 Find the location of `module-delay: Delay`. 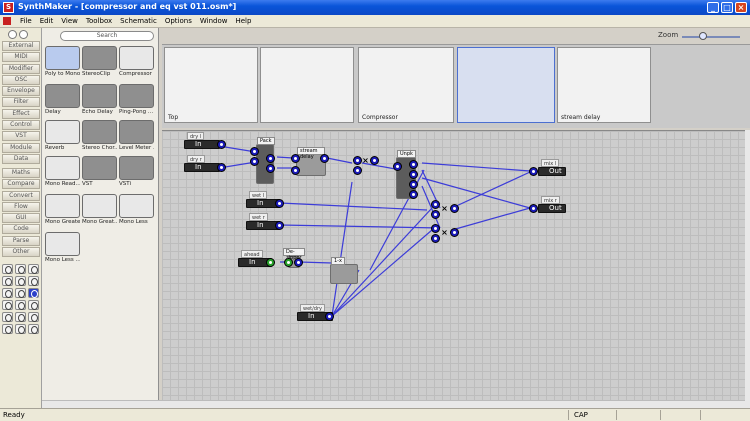

module-delay: Delay is located at coordinates (62, 100).